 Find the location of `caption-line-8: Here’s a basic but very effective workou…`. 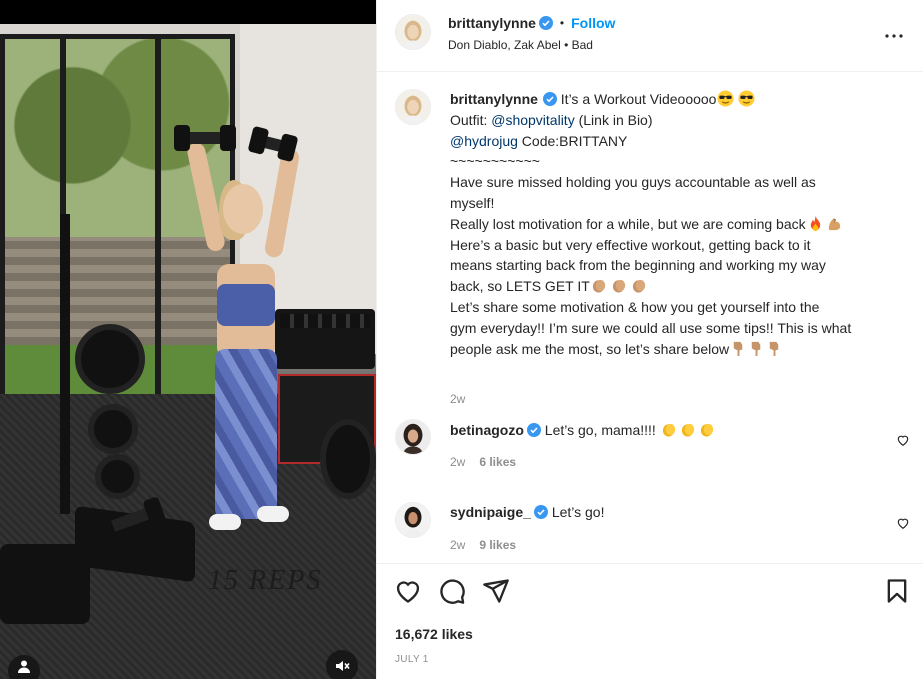

caption-line-8: Here’s a basic but very effective workou… is located at coordinates (630, 244).